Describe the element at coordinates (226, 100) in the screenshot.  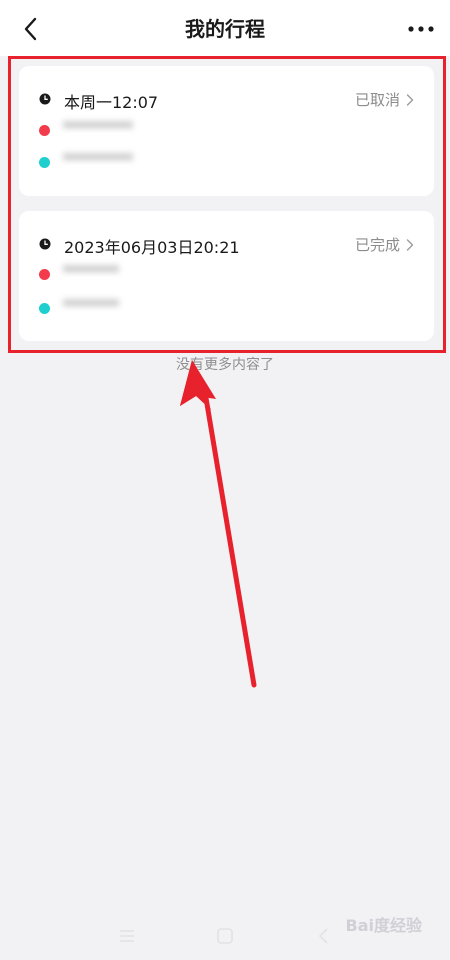
I see `trip-time-row: 本周一12:07 已取消` at that location.